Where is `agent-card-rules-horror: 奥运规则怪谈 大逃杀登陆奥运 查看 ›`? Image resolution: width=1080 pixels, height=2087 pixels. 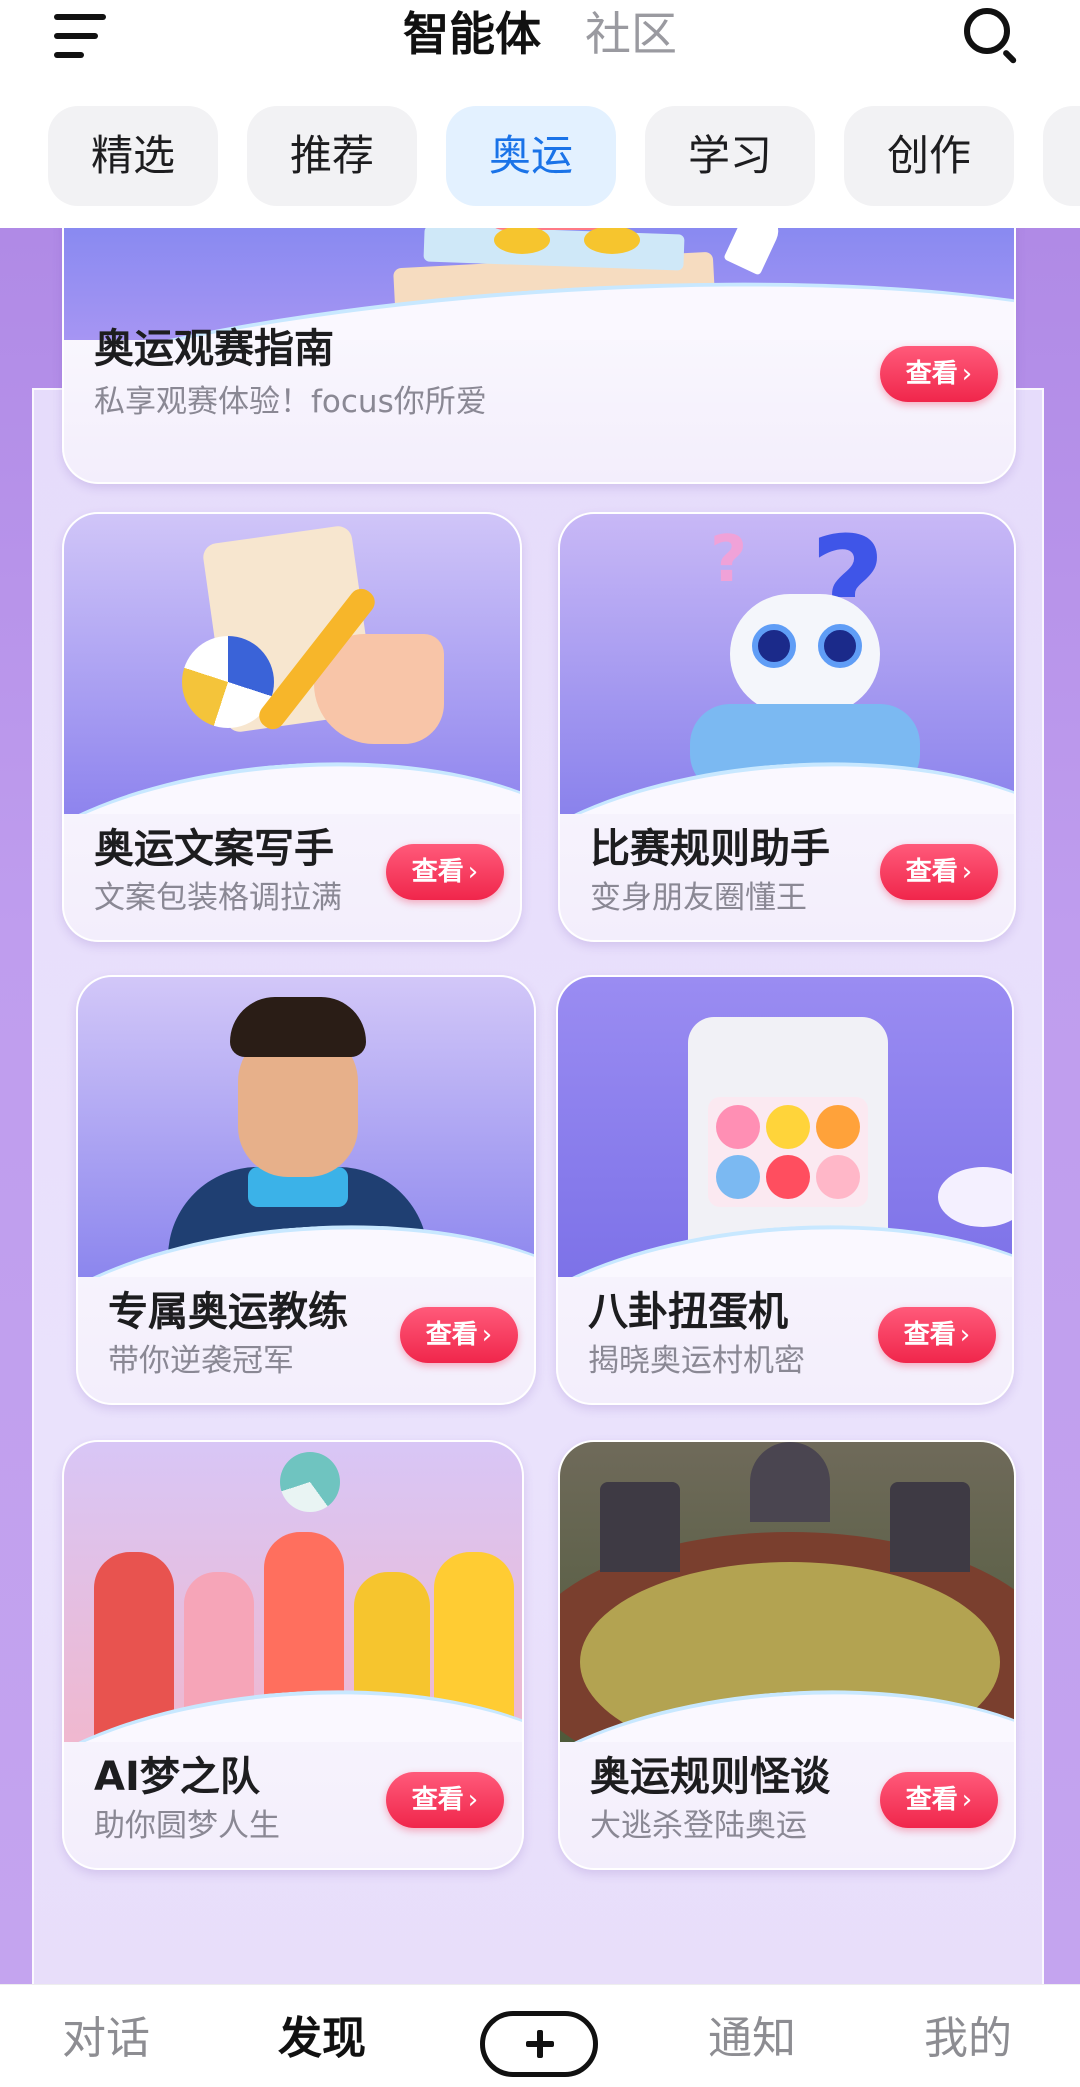 agent-card-rules-horror: 奥运规则怪谈 大逃杀登陆奥运 查看 › is located at coordinates (787, 1655).